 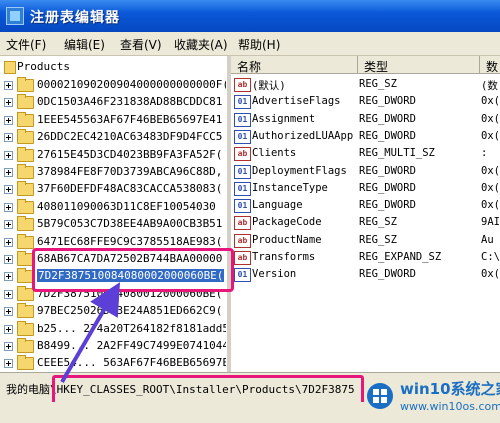 What do you see at coordinates (380, 396) in the screenshot?
I see `watermark-logo-icon` at bounding box center [380, 396].